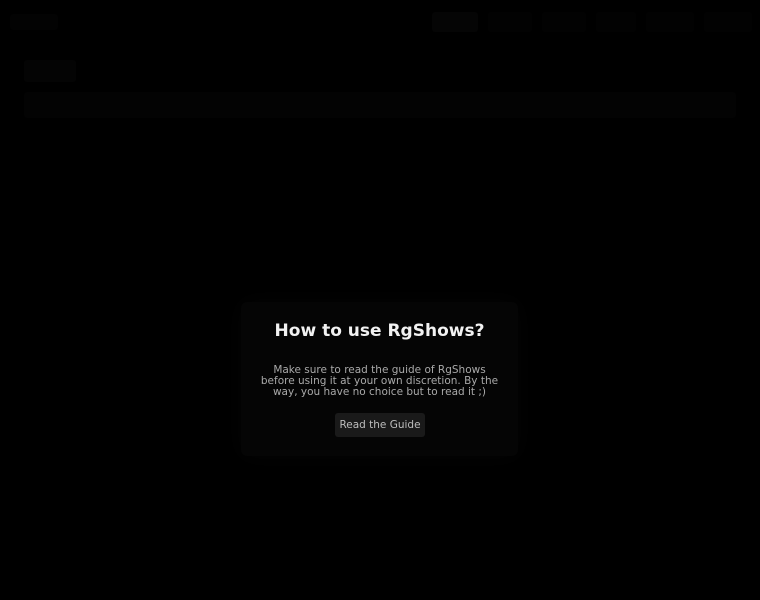 The width and height of the screenshot is (760, 600). Describe the element at coordinates (380, 425) in the screenshot. I see `read-guide-button: Read the Guide` at that location.